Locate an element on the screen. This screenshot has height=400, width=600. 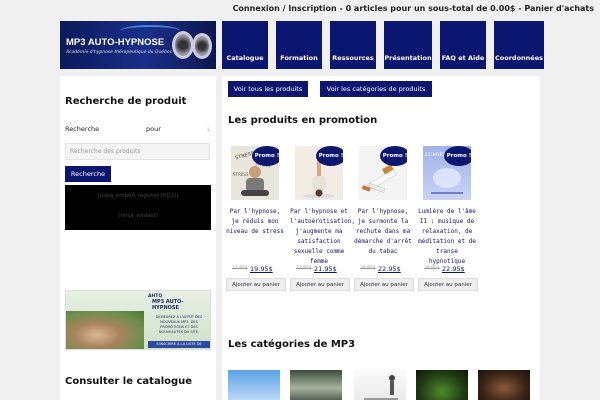
widget-text: [ninja_embed_register-[6][1]] is located at coordinates (138, 196).